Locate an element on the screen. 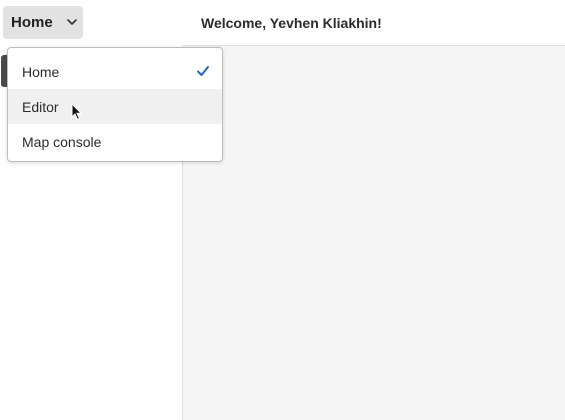  menu-item-label: Map console is located at coordinates (62, 141).